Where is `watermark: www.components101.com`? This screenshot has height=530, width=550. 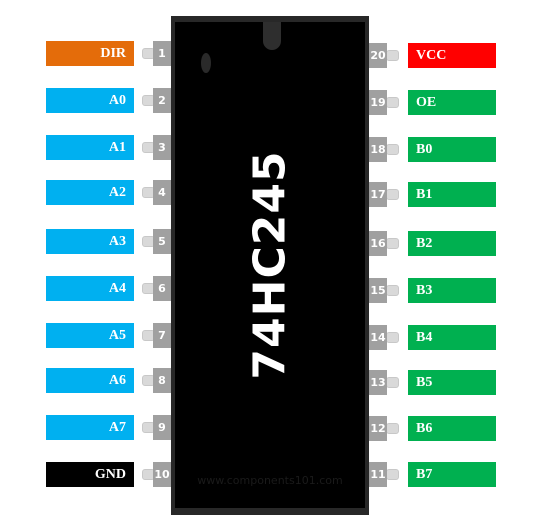
watermark: www.components101.com is located at coordinates (270, 480).